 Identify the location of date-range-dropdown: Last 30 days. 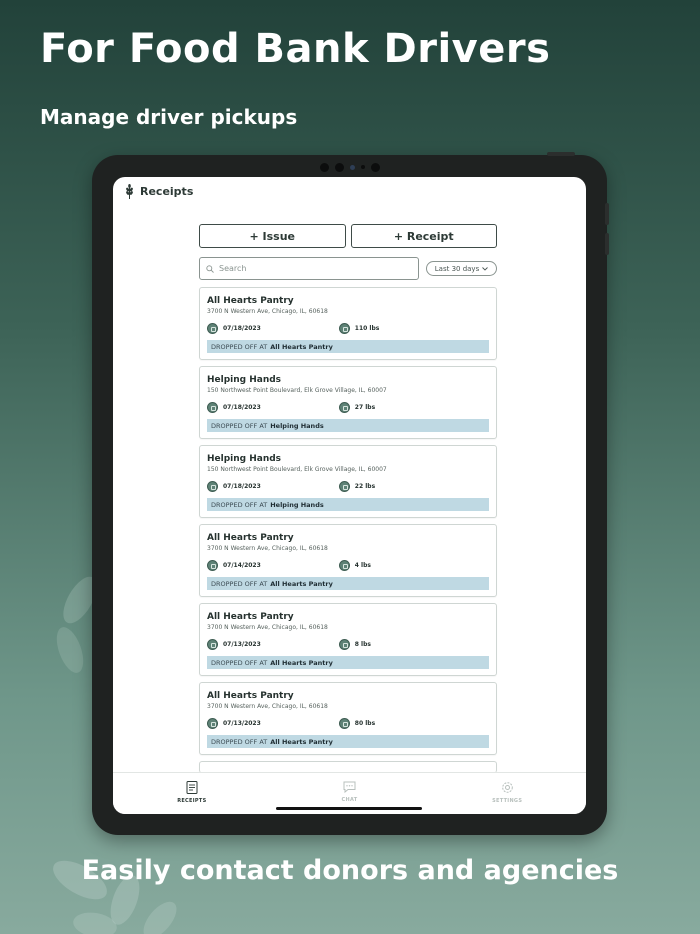
(461, 268).